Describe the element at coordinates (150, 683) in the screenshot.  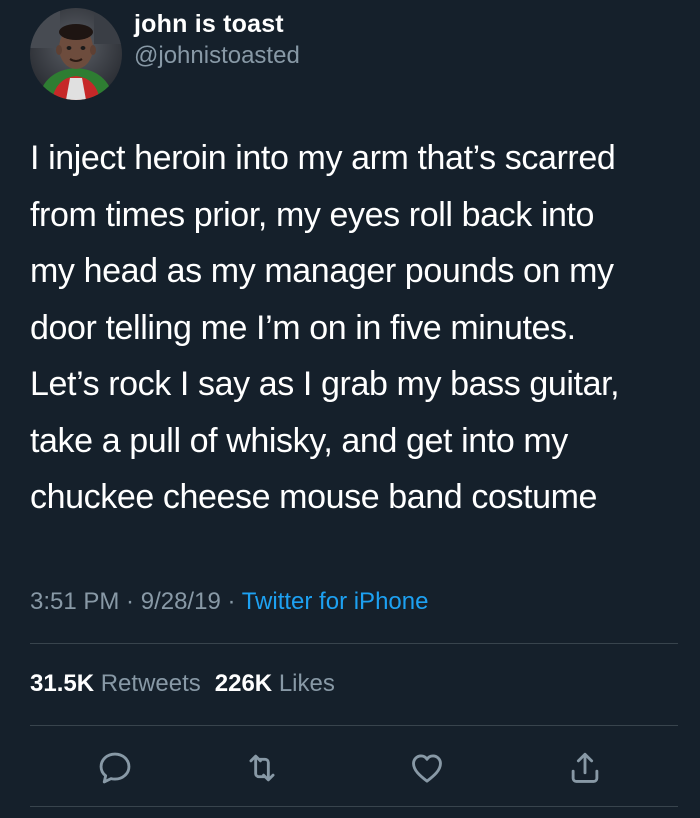
I see `retweets-label: Retweets` at that location.